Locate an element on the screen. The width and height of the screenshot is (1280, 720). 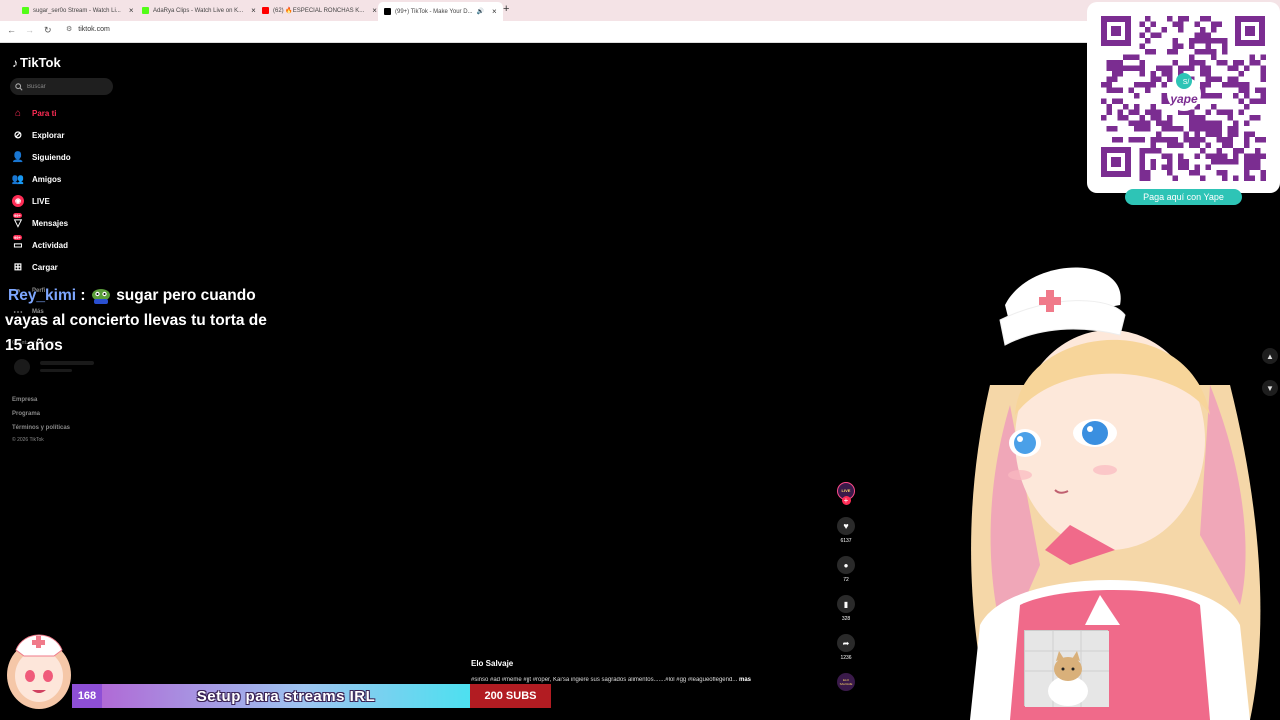
friends-icon: 👥 is located at coordinates (18, 179).